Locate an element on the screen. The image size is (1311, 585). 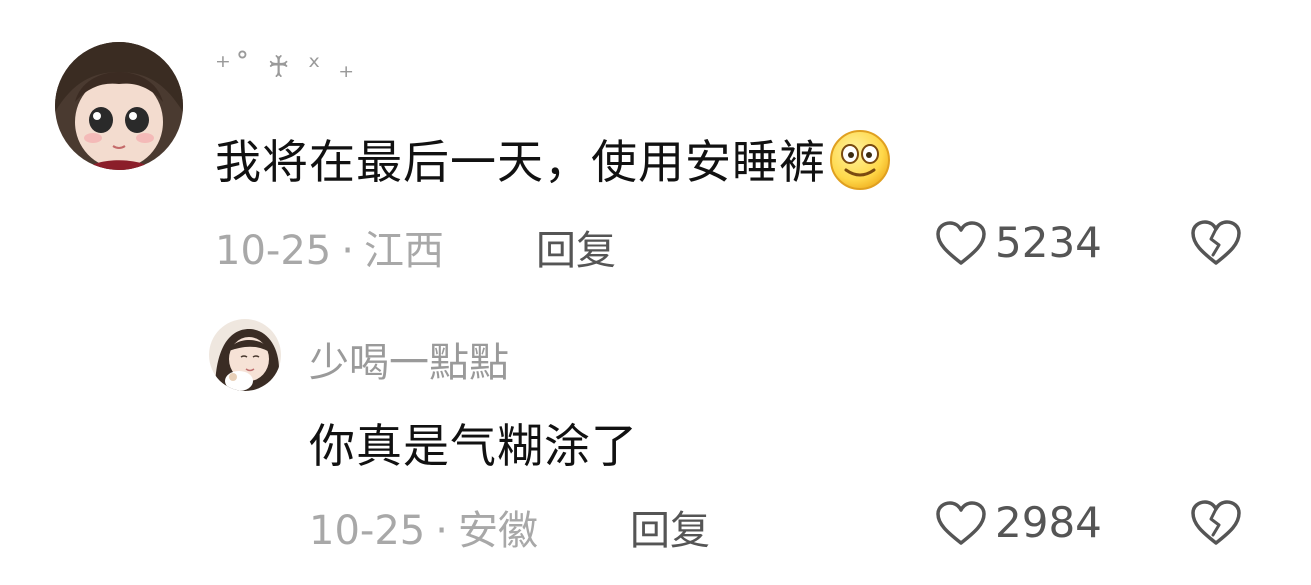
smiling-face-emoji-icon is located at coordinates (860, 160).